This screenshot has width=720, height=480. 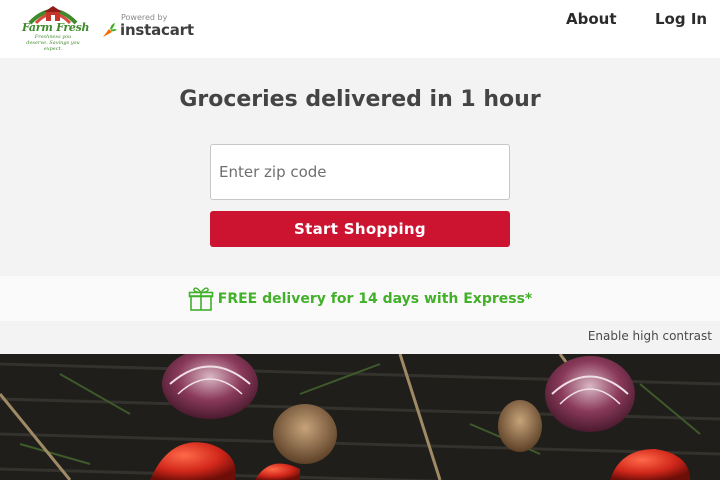 I want to click on gift-icon, so click(x=201, y=298).